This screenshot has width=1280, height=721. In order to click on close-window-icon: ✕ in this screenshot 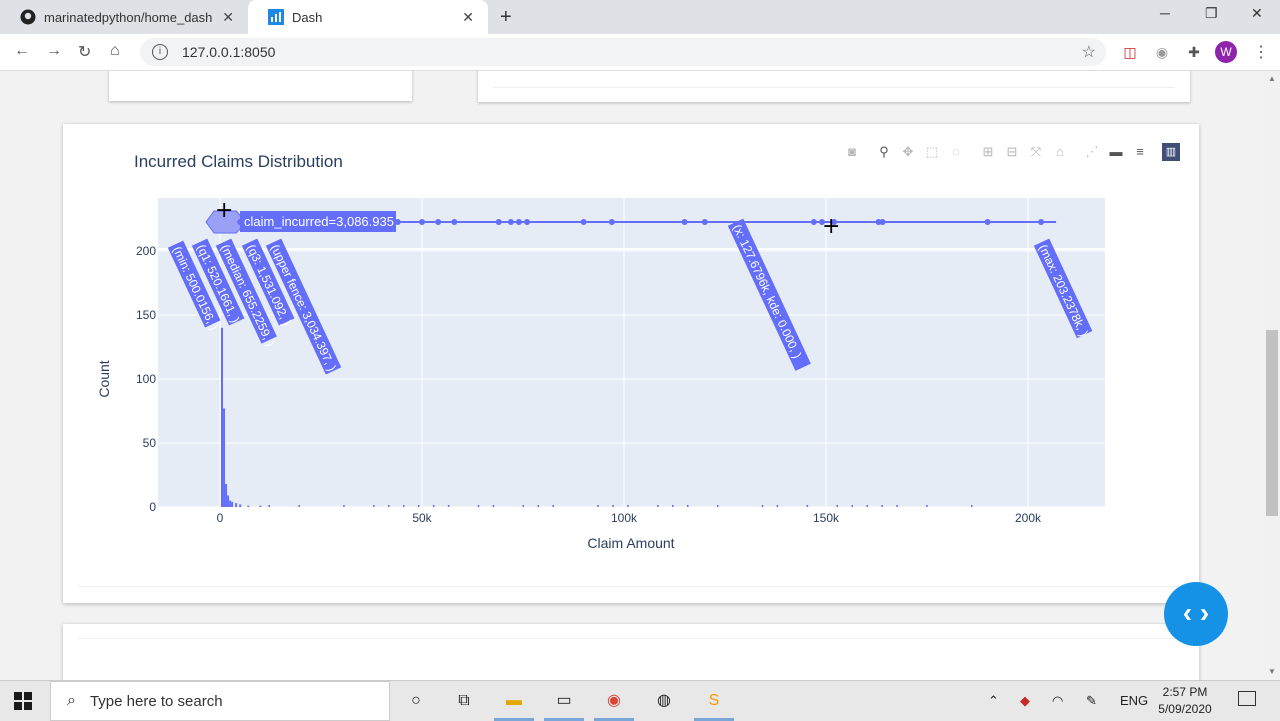, I will do `click(1257, 13)`.